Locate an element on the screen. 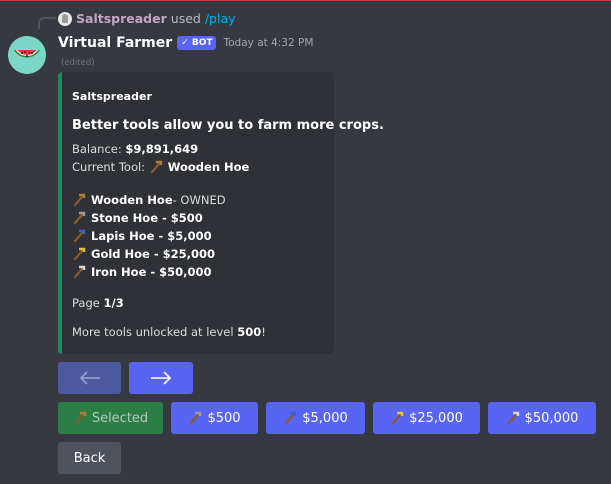 The image size is (611, 484). embed-author: Saltspreader is located at coordinates (112, 96).